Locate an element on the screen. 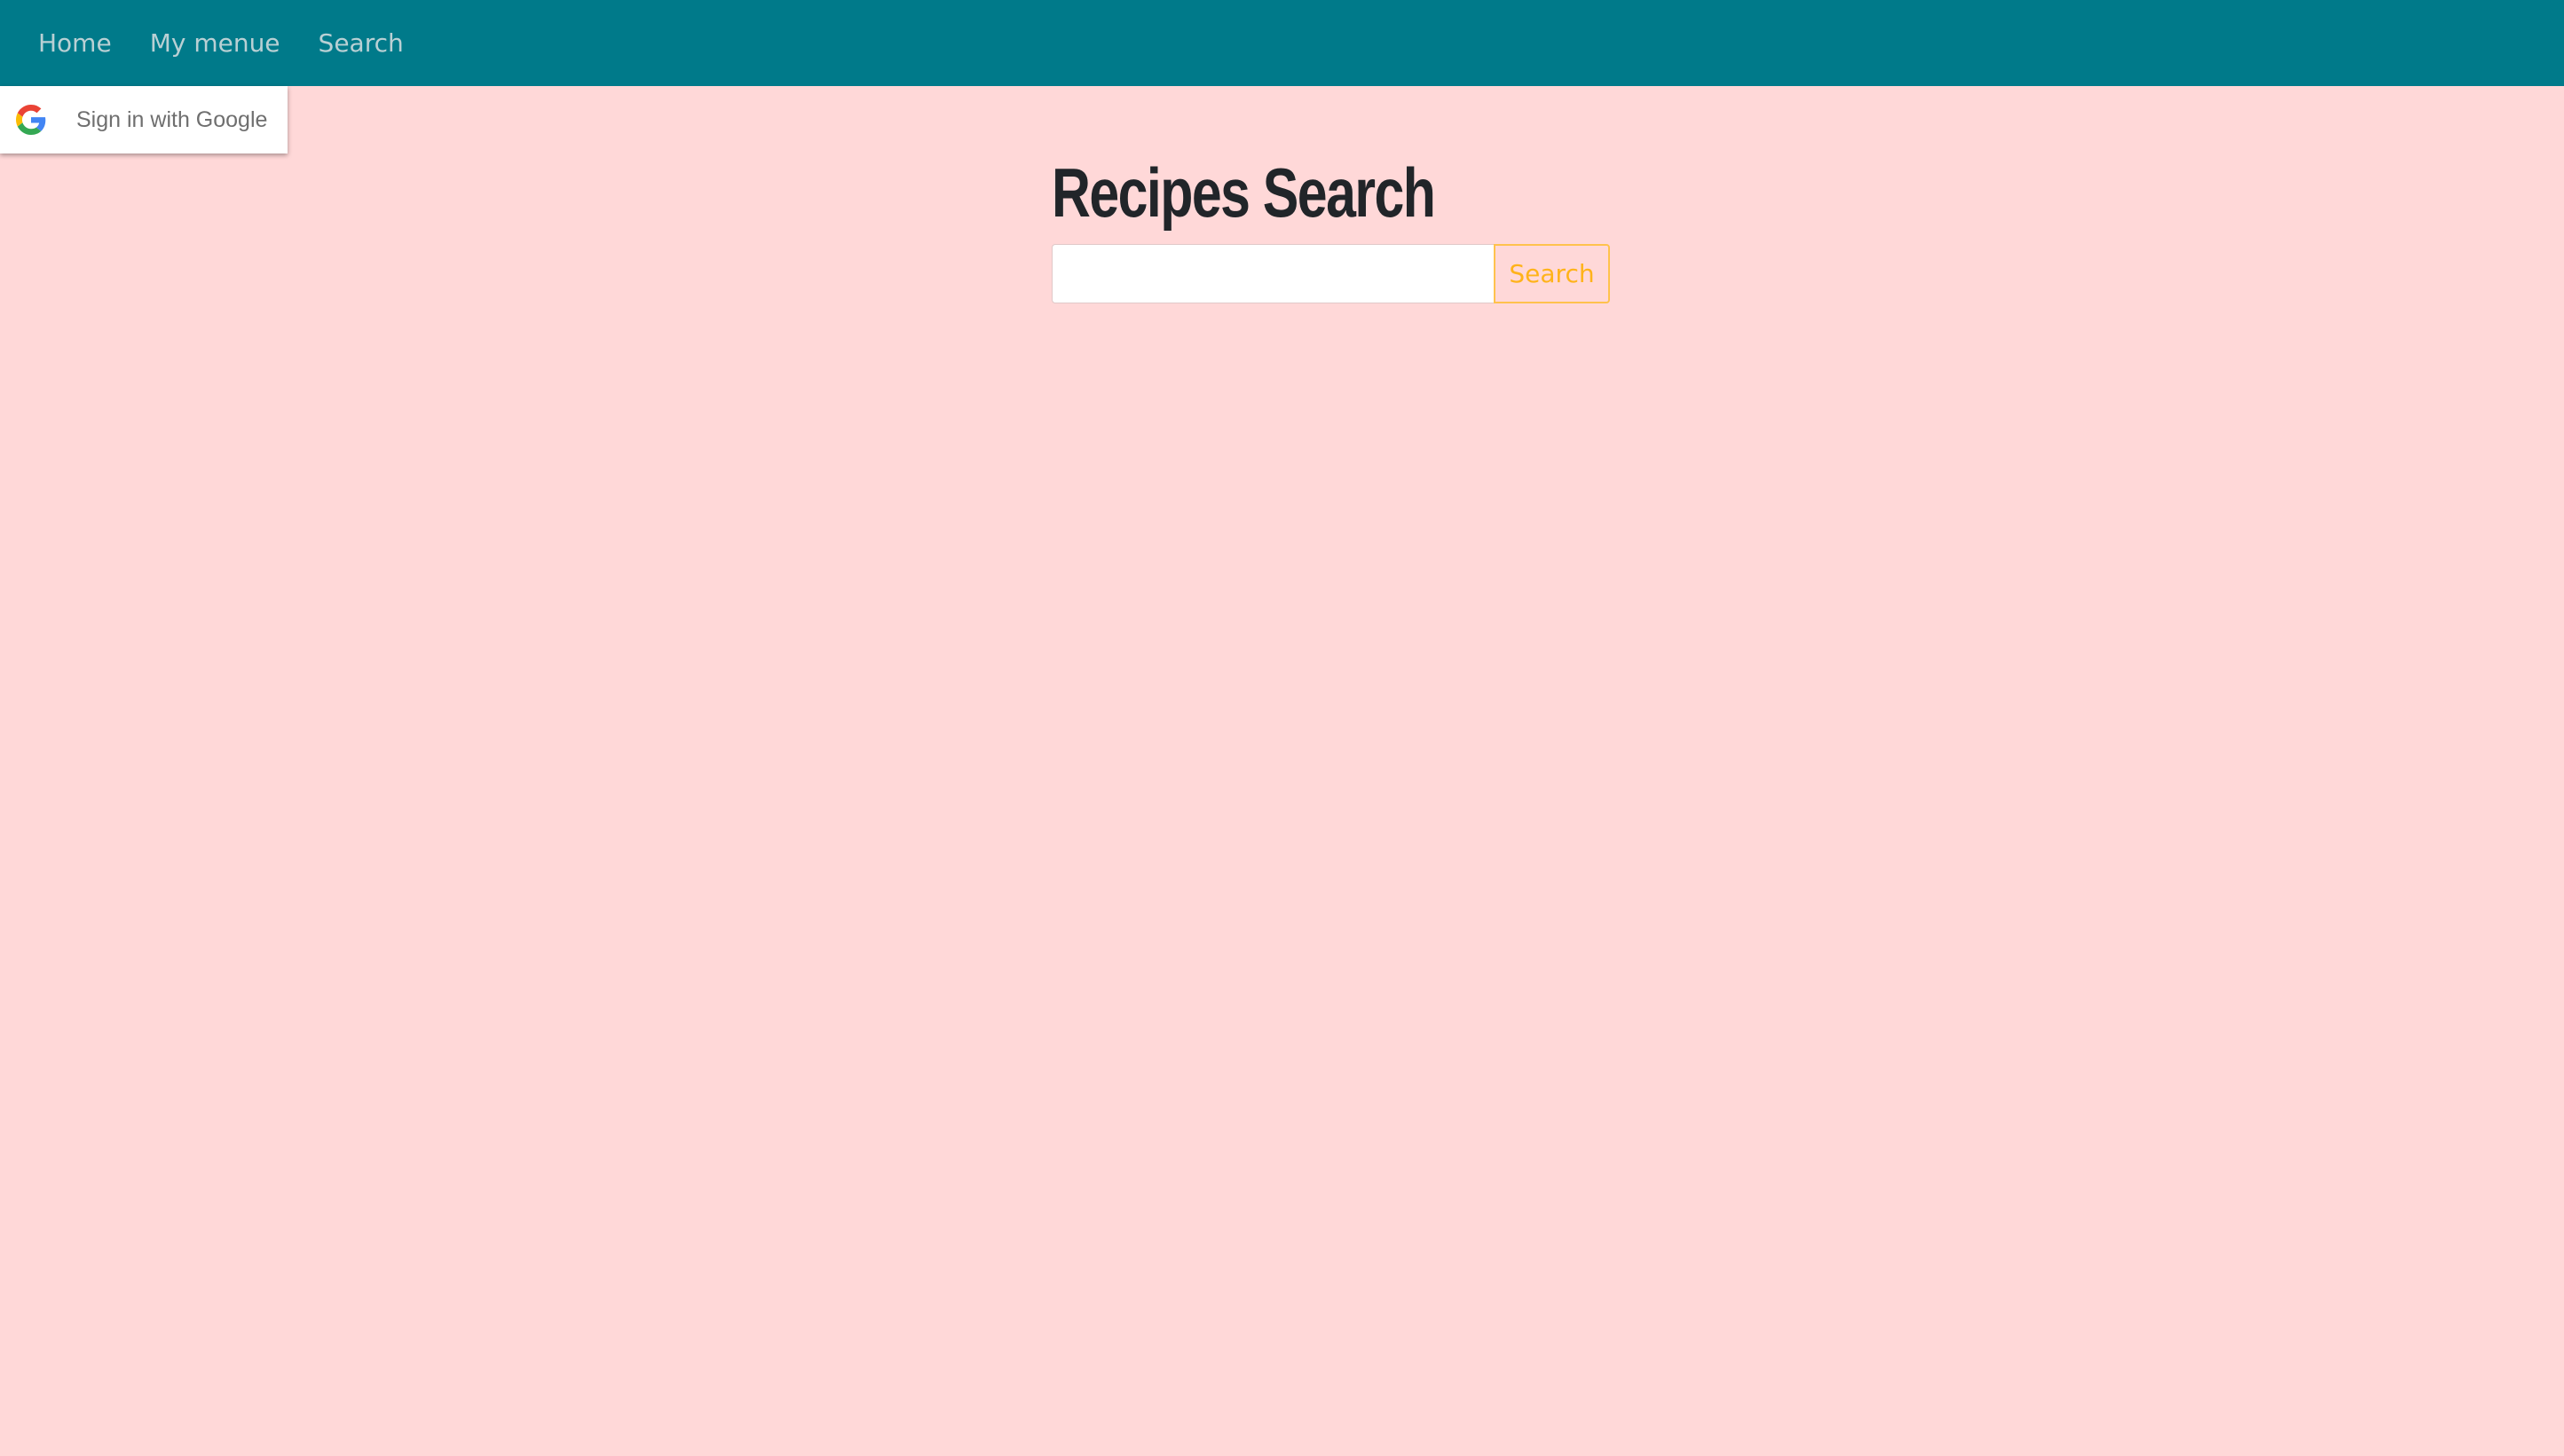 The image size is (2564, 1456). top-navbar: Home My menue Search is located at coordinates (1282, 43).